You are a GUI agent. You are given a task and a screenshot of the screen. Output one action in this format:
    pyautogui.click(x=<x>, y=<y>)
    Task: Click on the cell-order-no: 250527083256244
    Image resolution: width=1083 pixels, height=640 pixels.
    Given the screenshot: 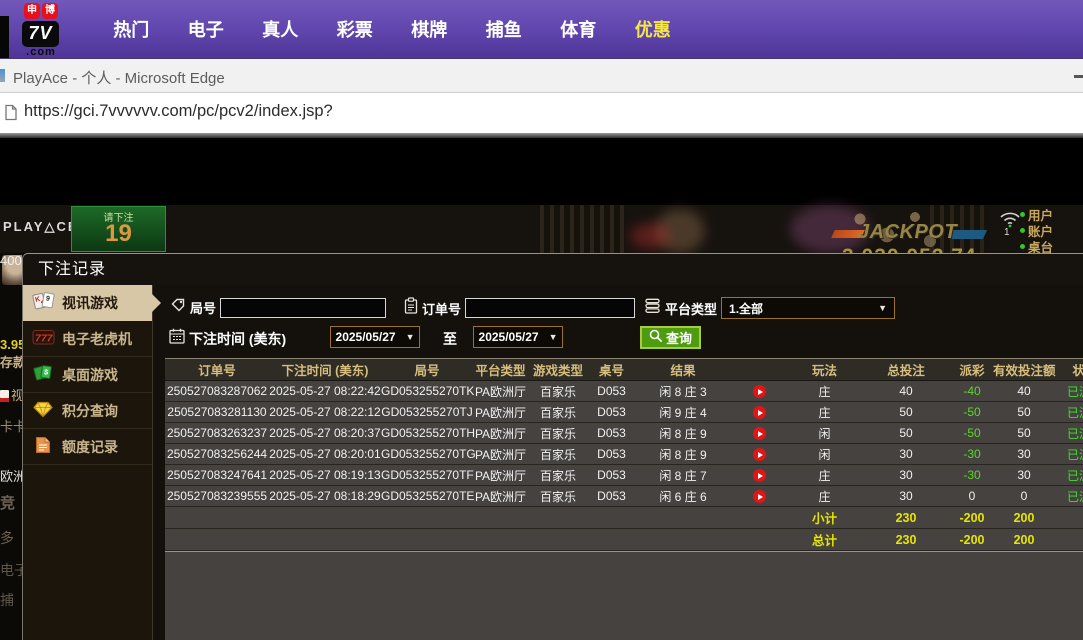 What is the action you would take?
    pyautogui.click(x=217, y=454)
    